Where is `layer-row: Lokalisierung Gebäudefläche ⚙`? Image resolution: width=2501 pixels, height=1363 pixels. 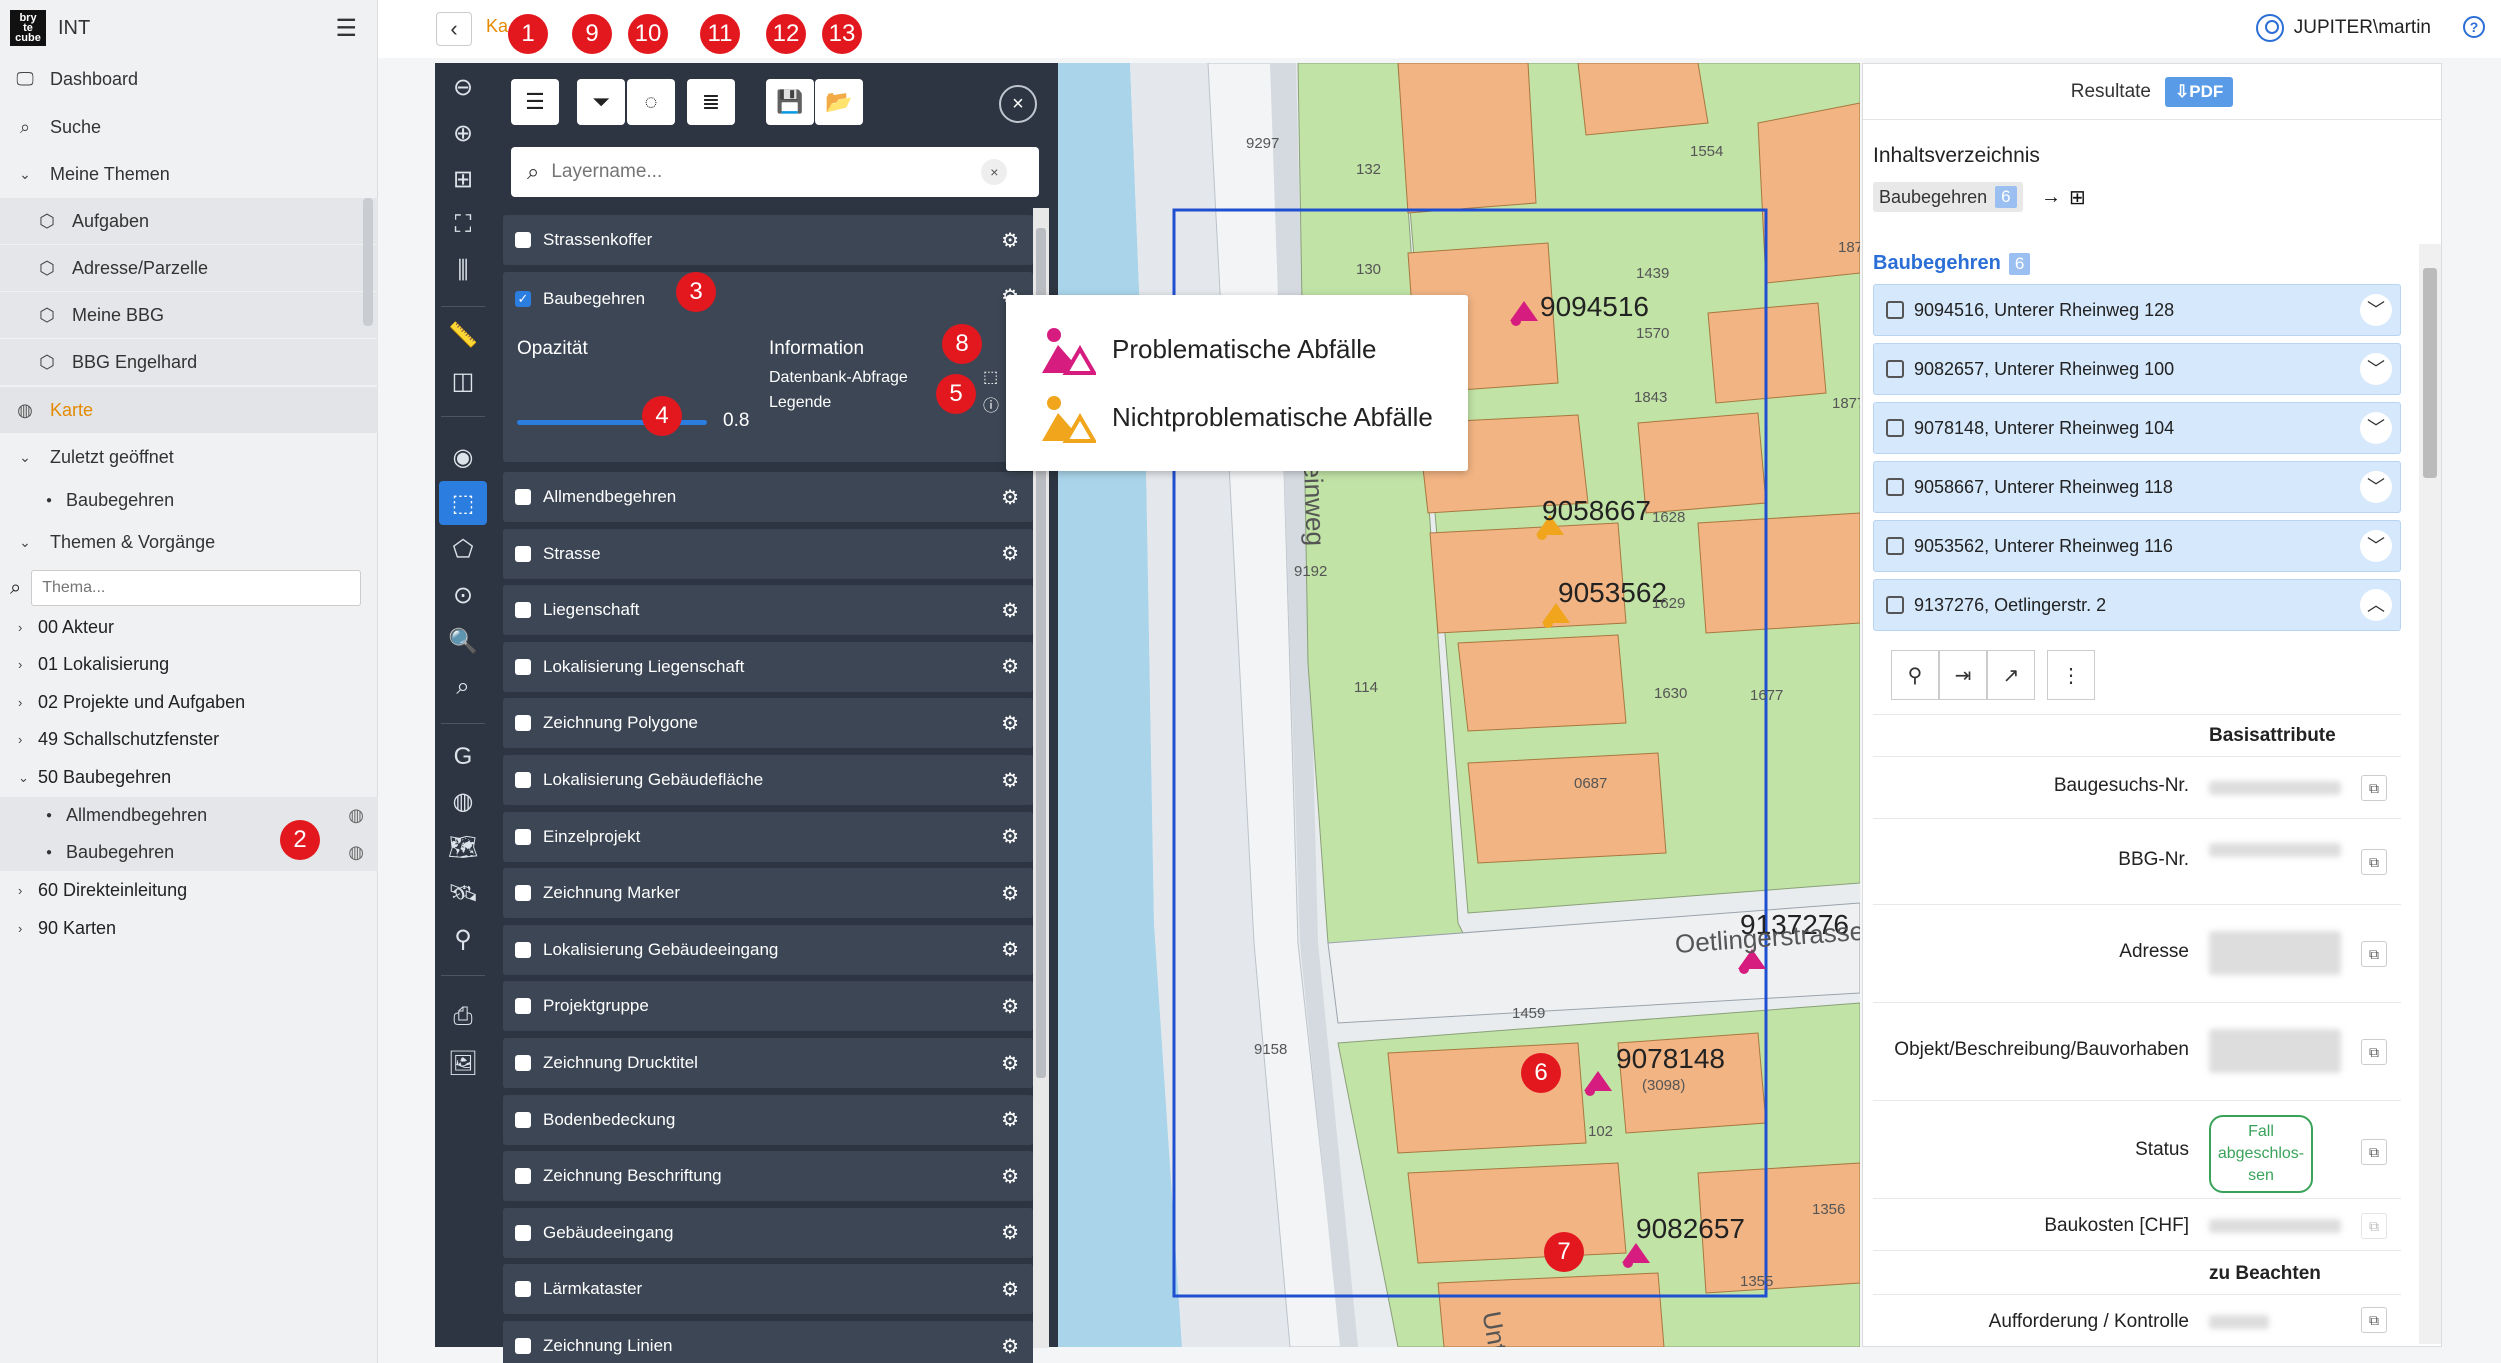 layer-row: Lokalisierung Gebäudefläche ⚙ is located at coordinates (768, 780).